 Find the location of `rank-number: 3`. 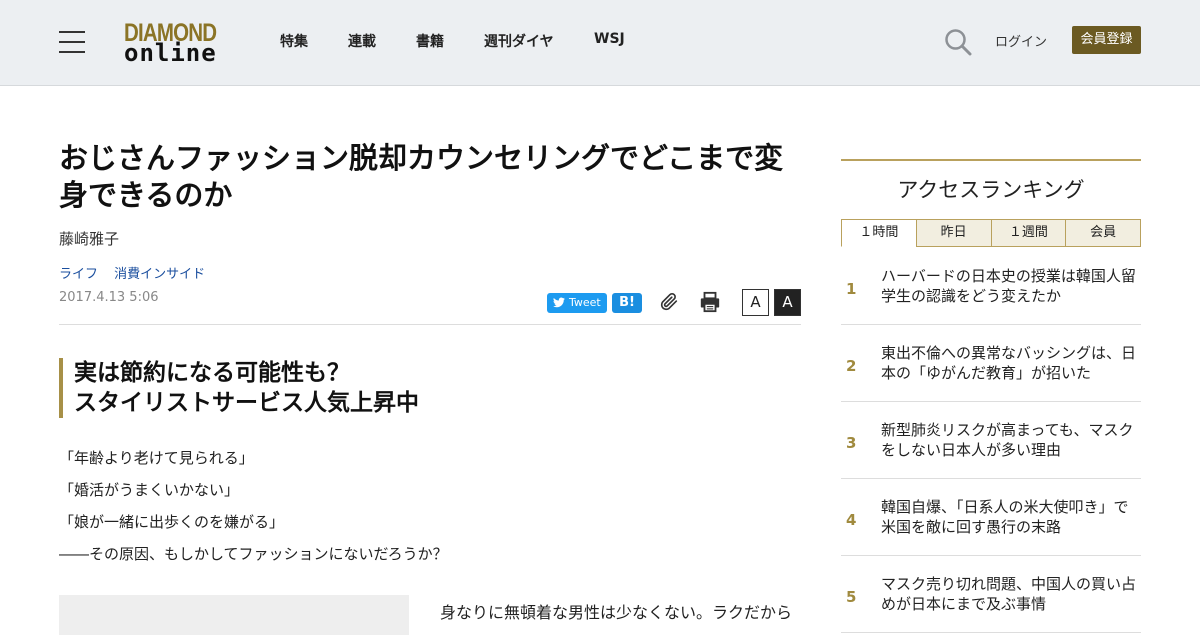

rank-number: 3 is located at coordinates (851, 443).